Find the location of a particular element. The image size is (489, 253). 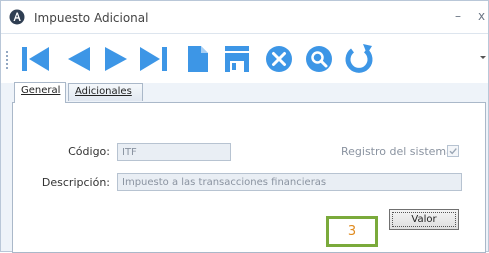

tab-general: General is located at coordinates (40, 92).